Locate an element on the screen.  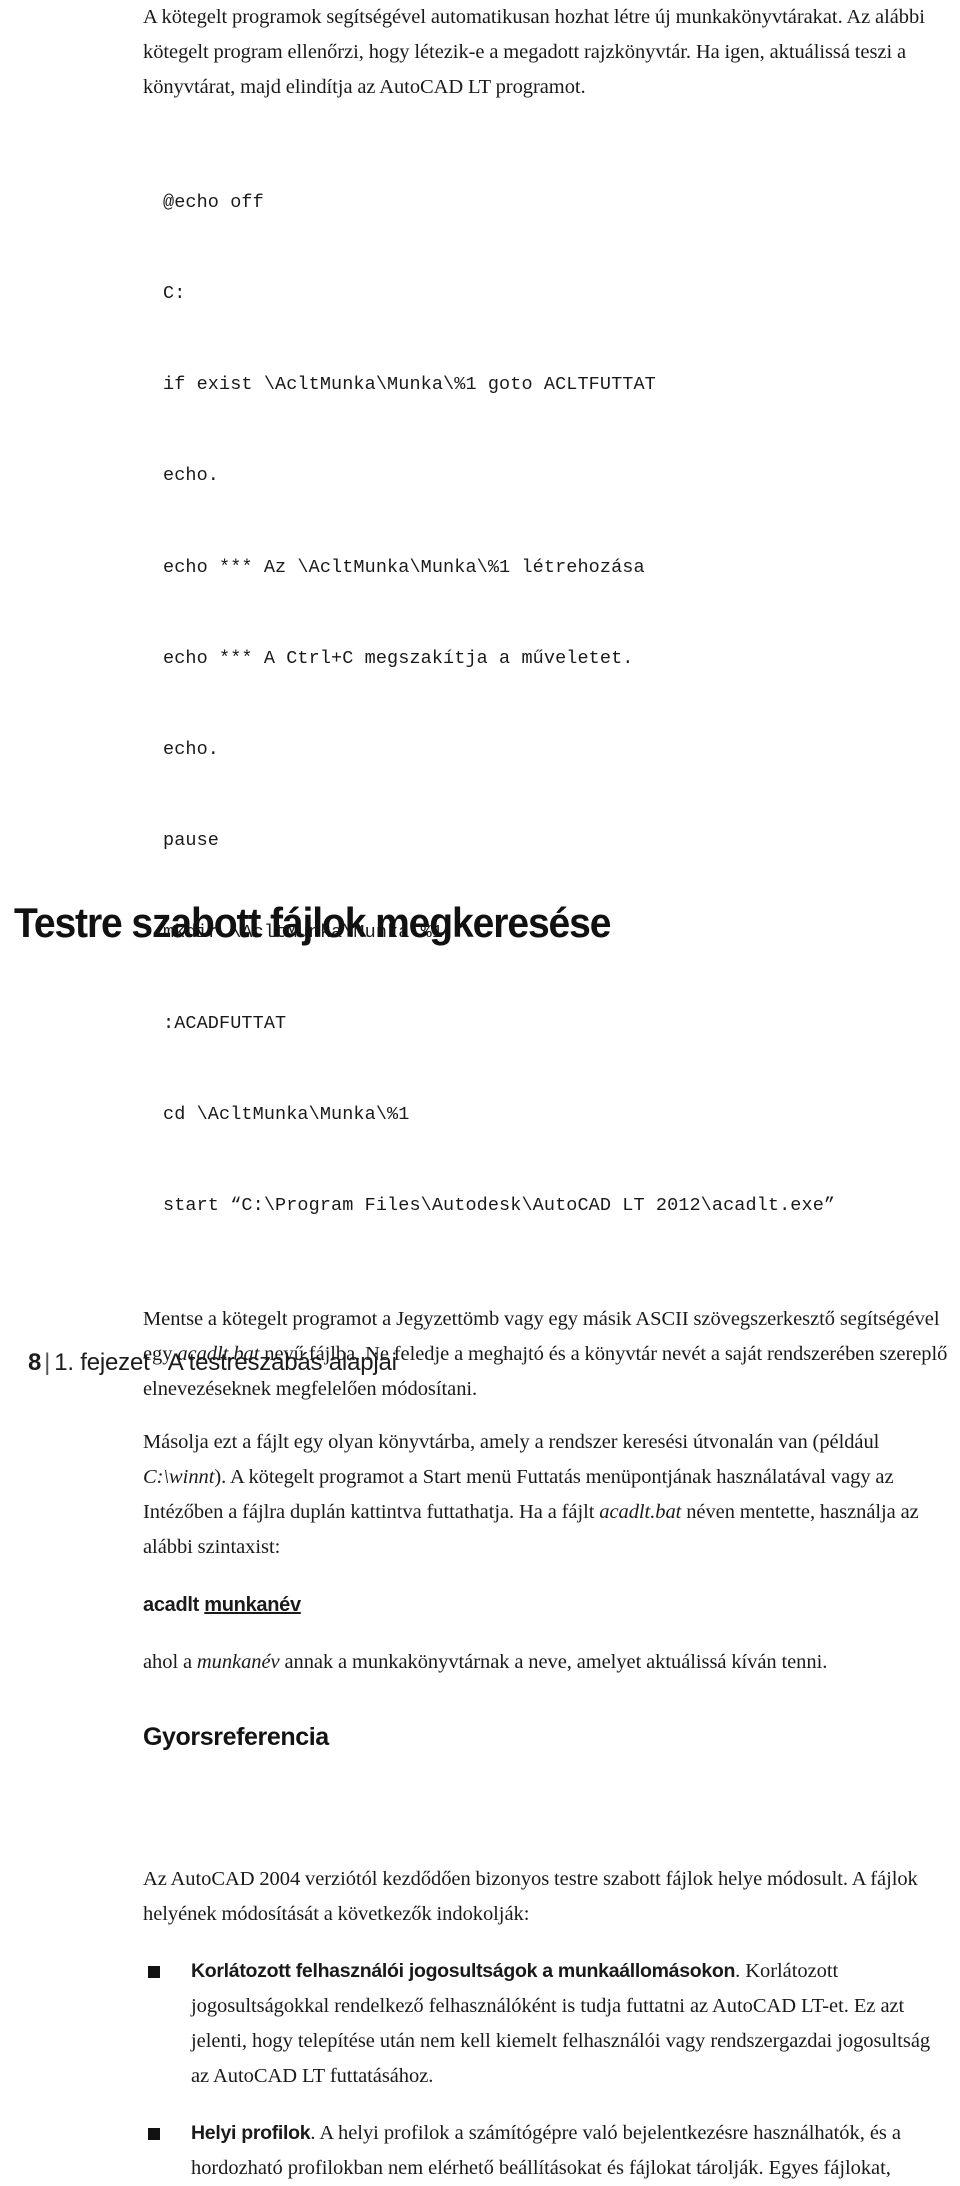
footer-chapter-title: A testreszabás alapjai is located at coordinates (282, 1362).